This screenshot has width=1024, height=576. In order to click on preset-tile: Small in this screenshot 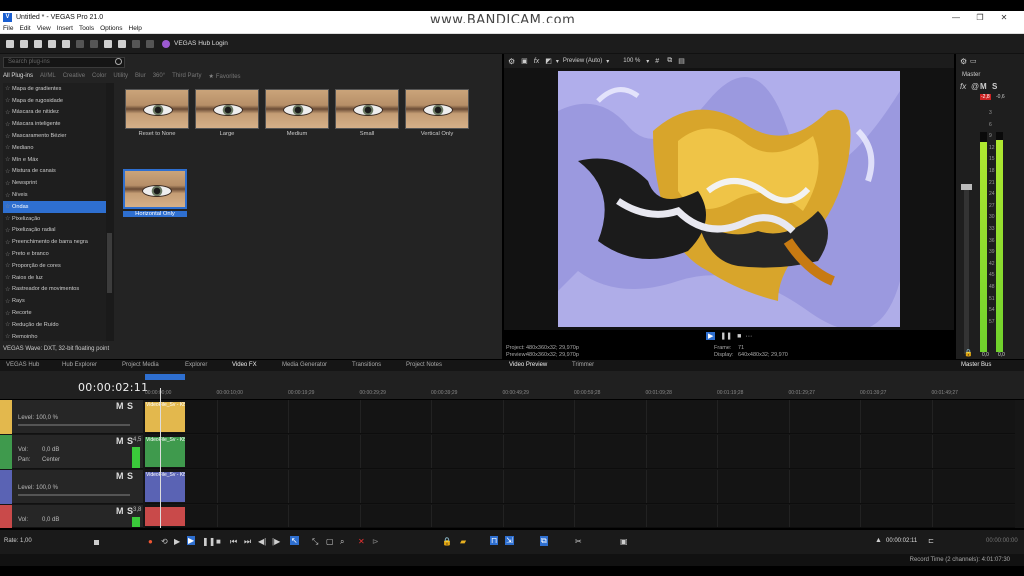, I will do `click(367, 113)`.